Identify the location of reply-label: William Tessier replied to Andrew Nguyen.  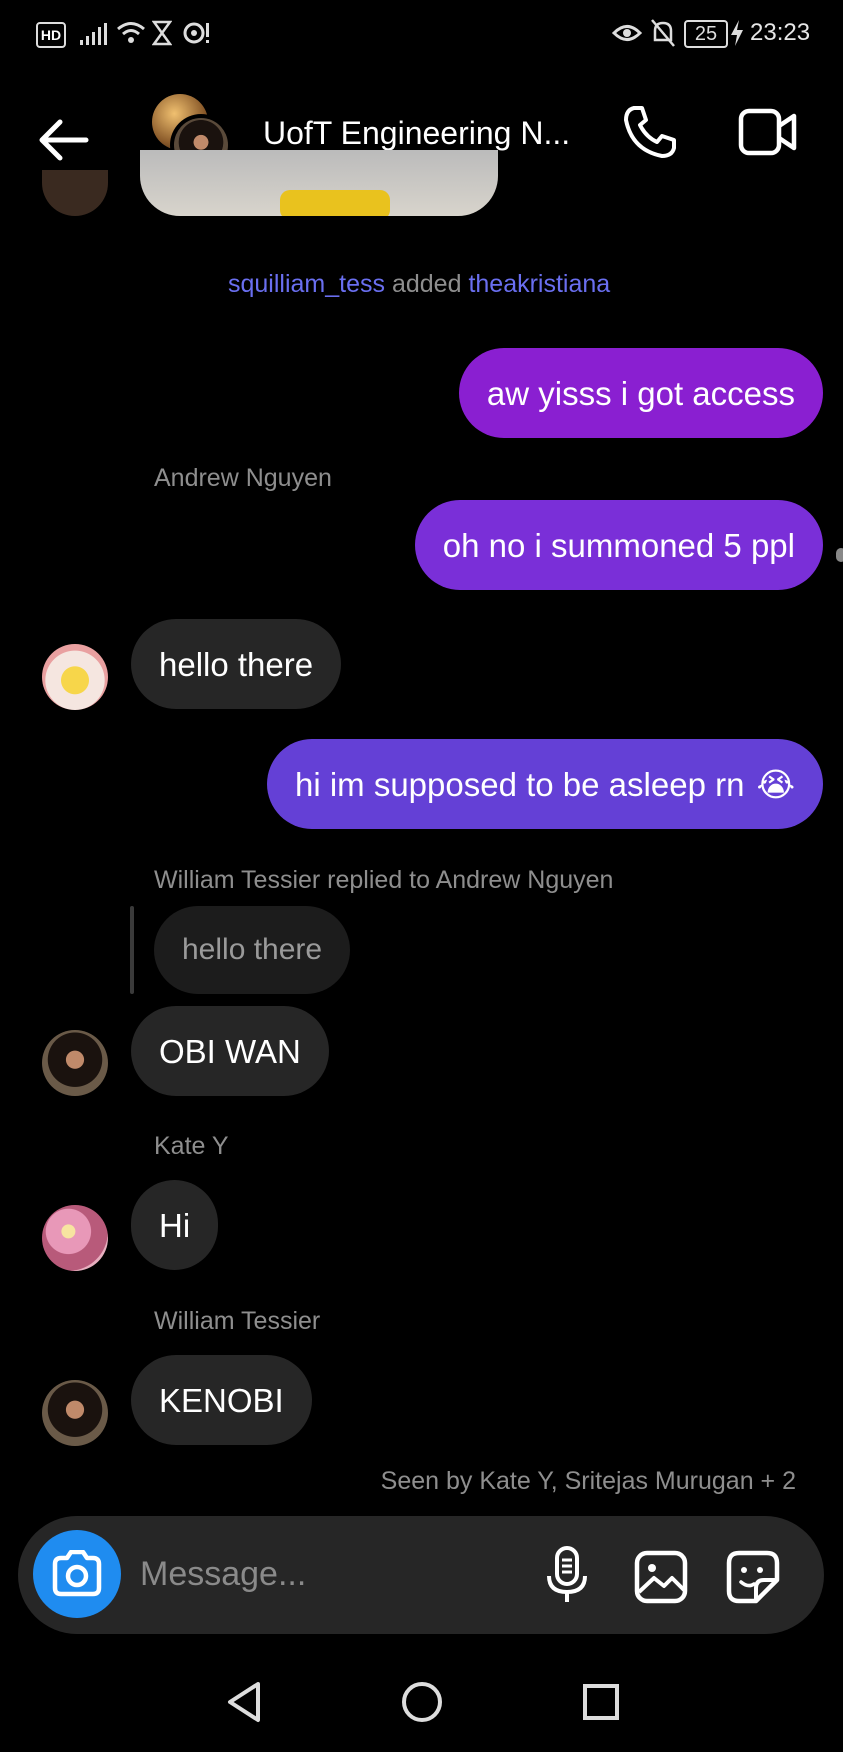
(384, 880).